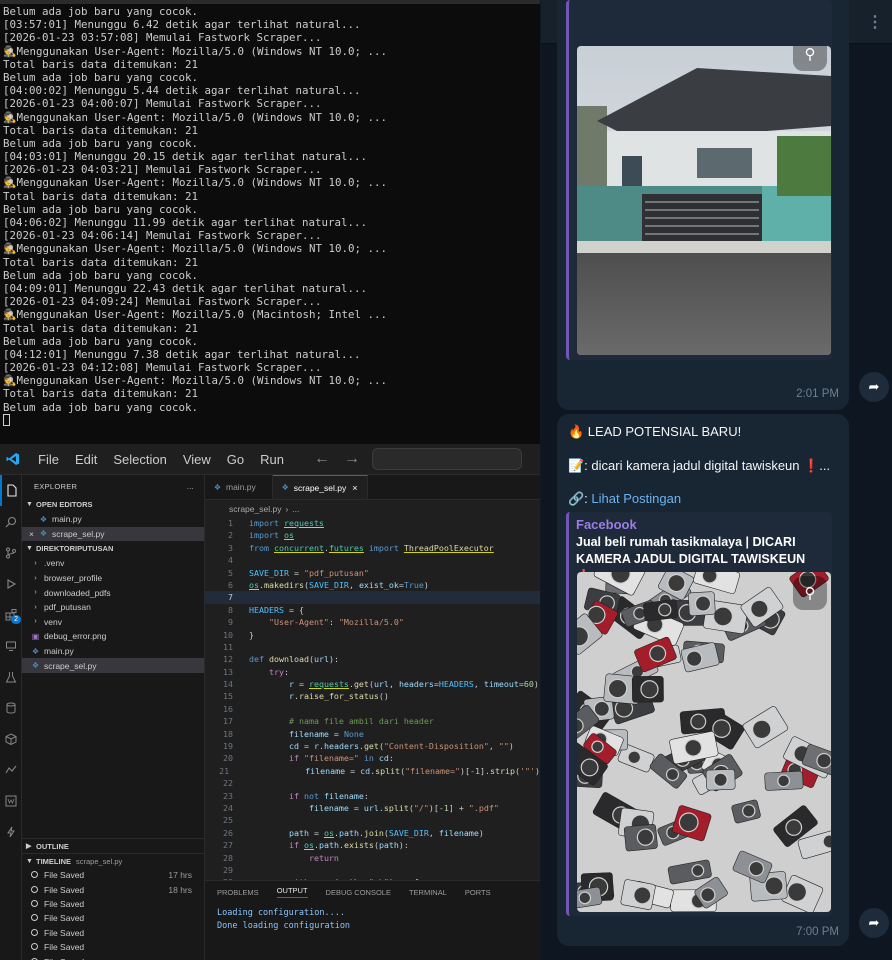 The height and width of the screenshot is (960, 892). I want to click on tree-item: ❖ scrape_sel.py, so click(113, 665).